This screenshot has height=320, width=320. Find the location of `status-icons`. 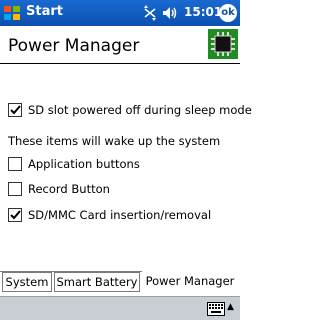

status-icons is located at coordinates (160, 13).